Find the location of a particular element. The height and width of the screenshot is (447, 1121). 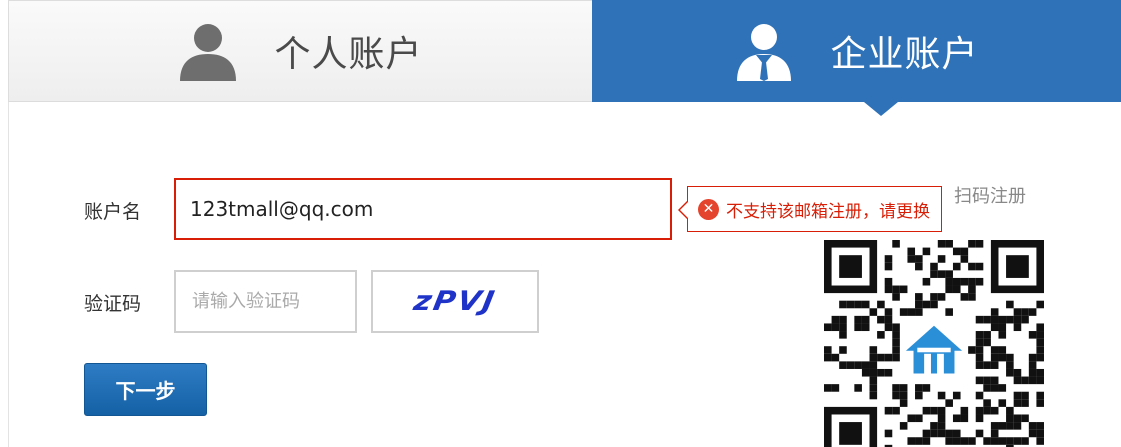

tab-personal-account: 个人账户 is located at coordinates (300, 51).